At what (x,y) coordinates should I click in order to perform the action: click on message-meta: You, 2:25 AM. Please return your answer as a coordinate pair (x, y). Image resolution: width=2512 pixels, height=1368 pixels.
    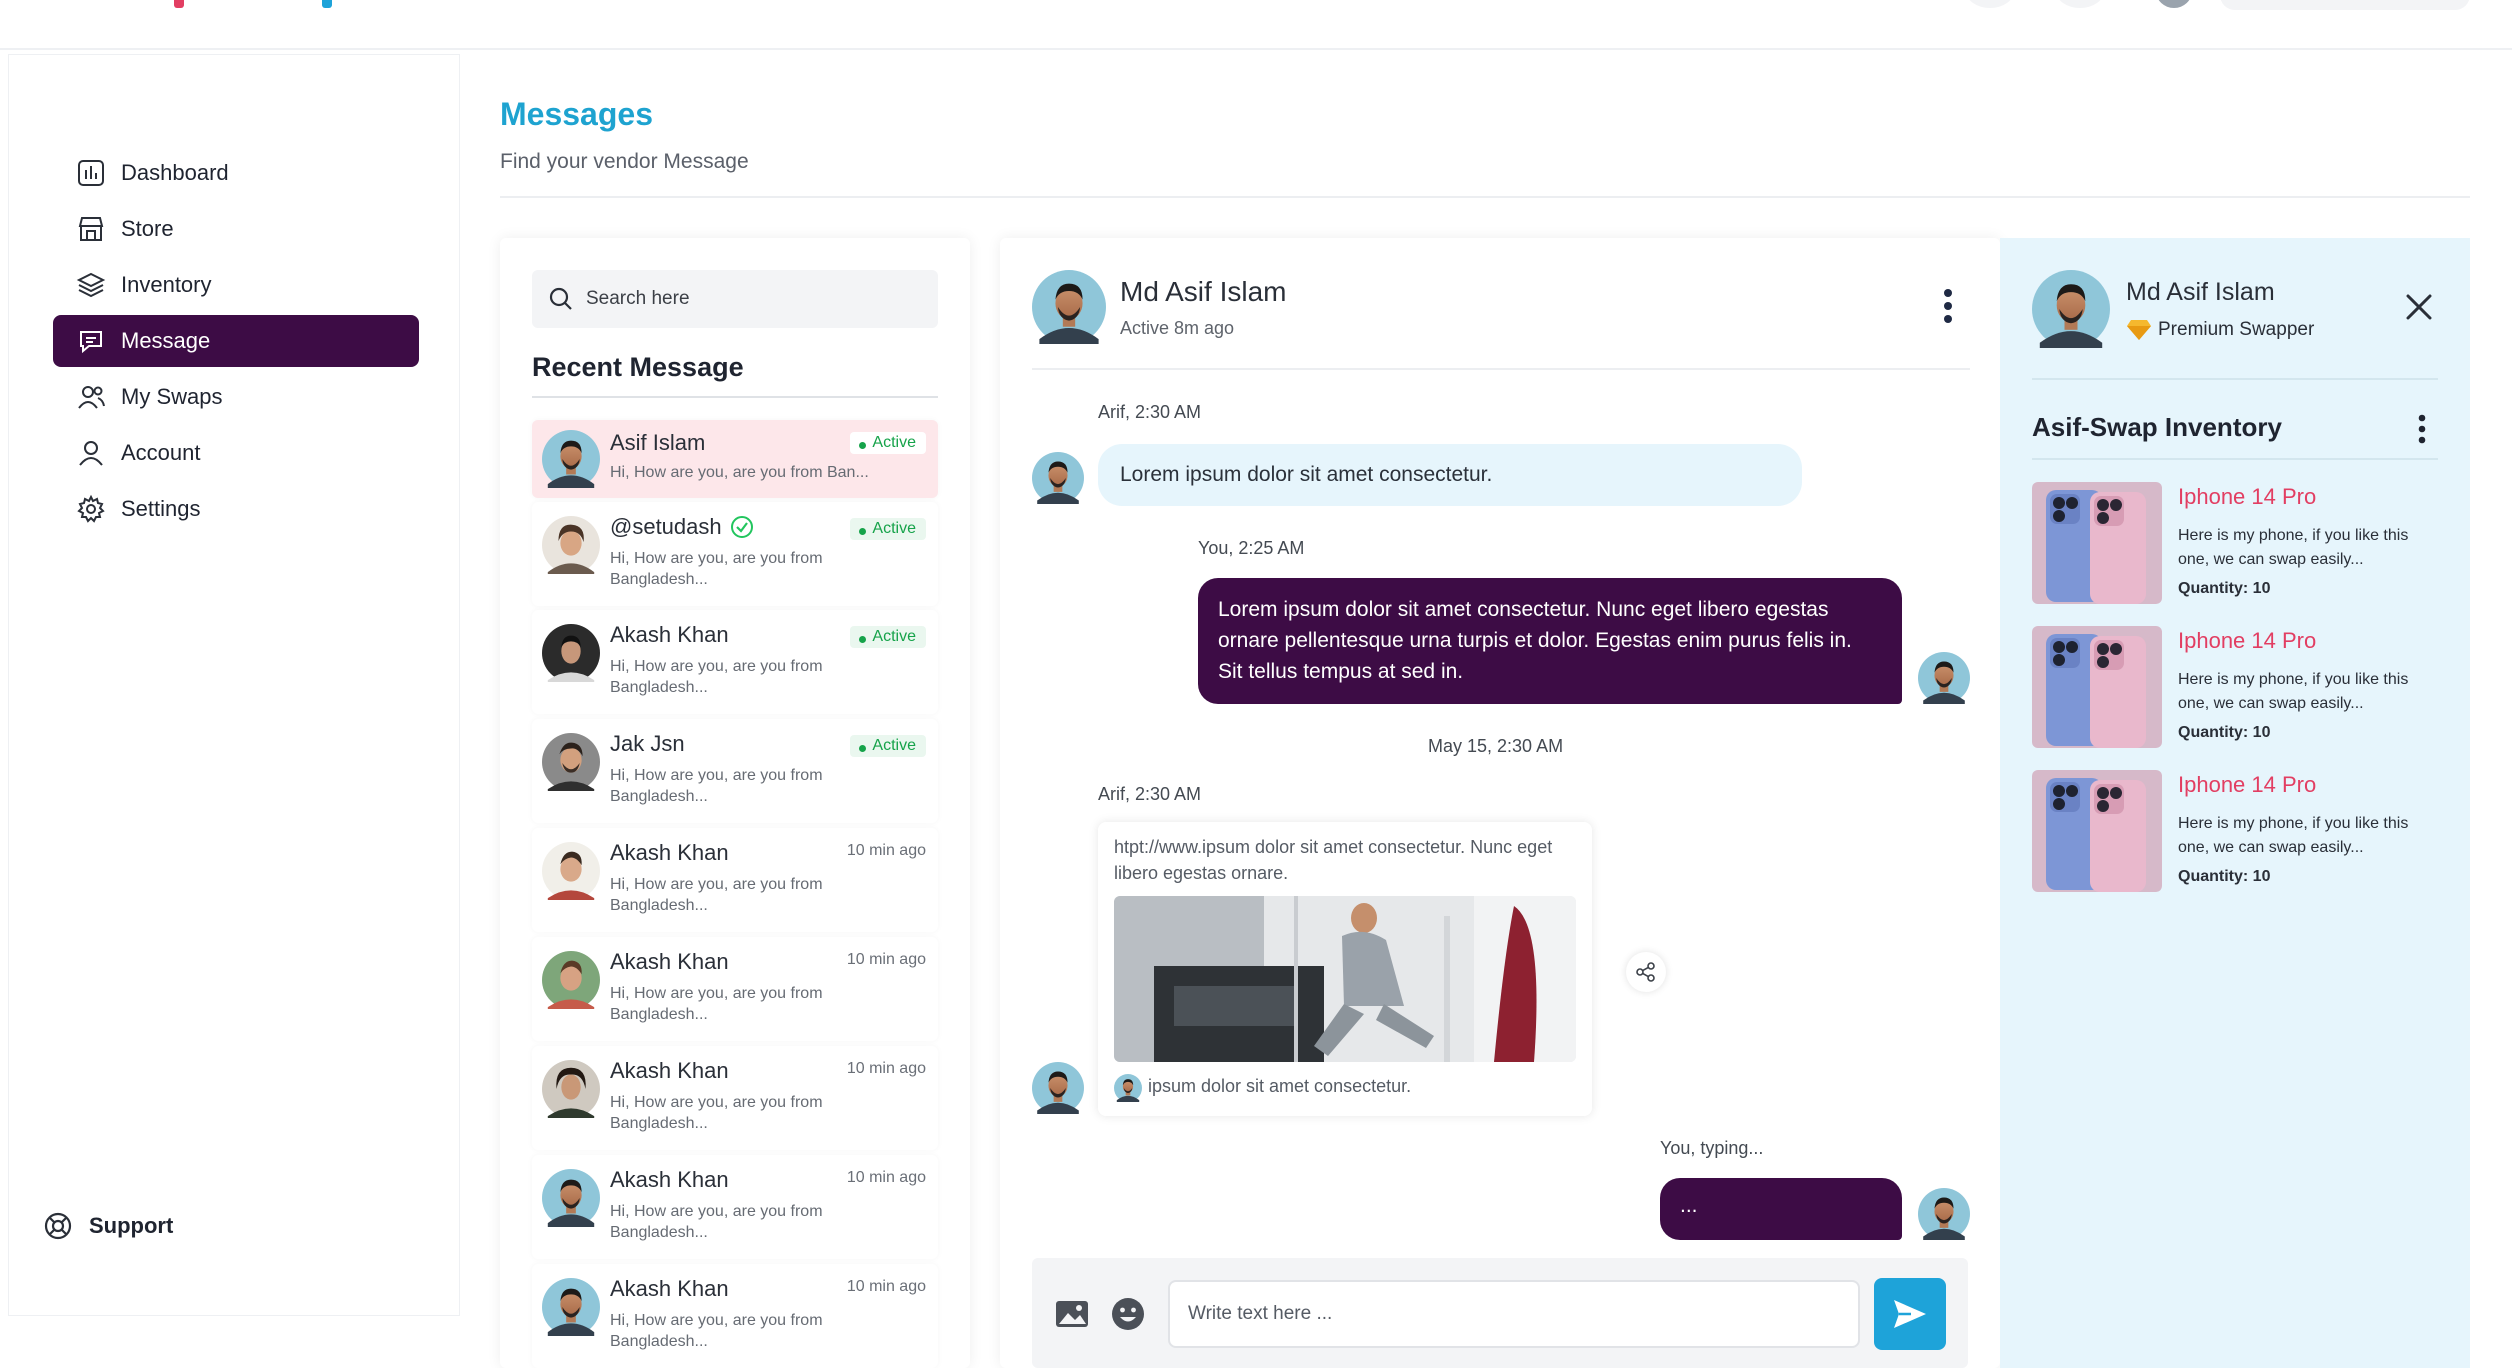
    Looking at the image, I should click on (1251, 548).